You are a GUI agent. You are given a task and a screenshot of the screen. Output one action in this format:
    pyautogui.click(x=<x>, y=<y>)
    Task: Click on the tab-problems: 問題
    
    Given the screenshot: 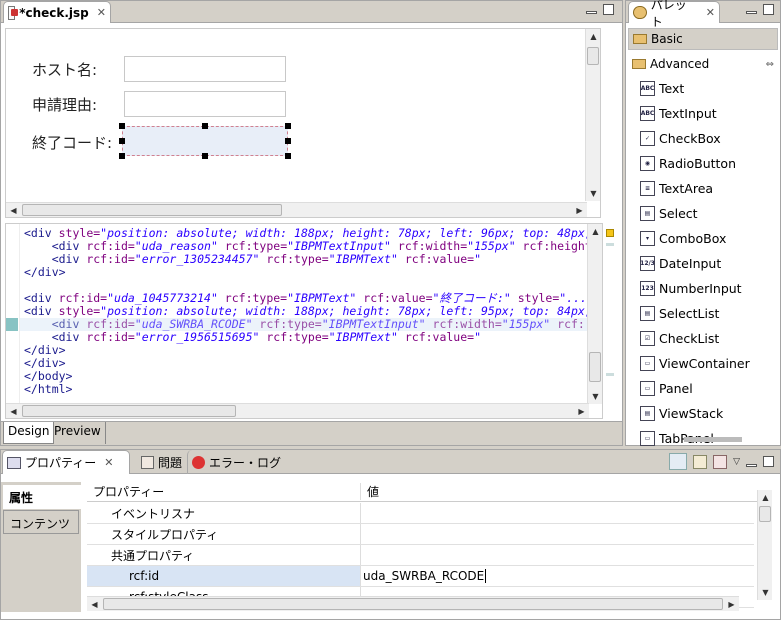 What is the action you would take?
    pyautogui.click(x=161, y=462)
    